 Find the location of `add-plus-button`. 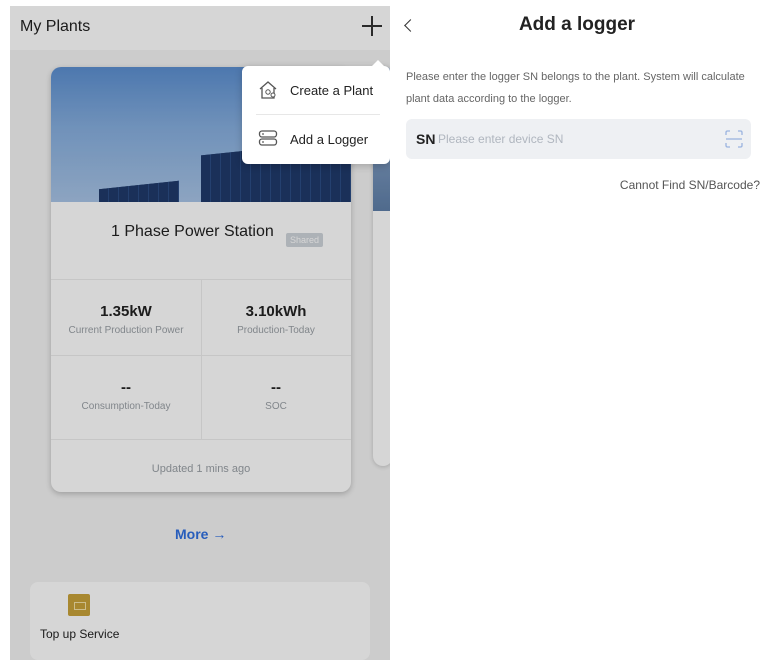

add-plus-button is located at coordinates (372, 26).